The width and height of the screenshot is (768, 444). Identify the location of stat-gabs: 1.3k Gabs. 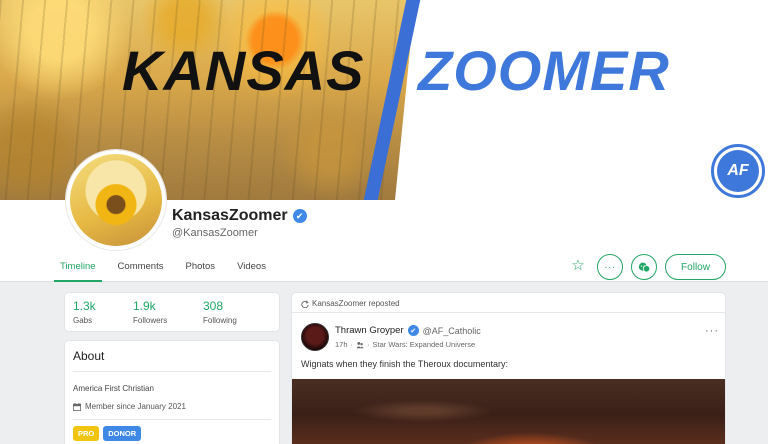
(103, 312).